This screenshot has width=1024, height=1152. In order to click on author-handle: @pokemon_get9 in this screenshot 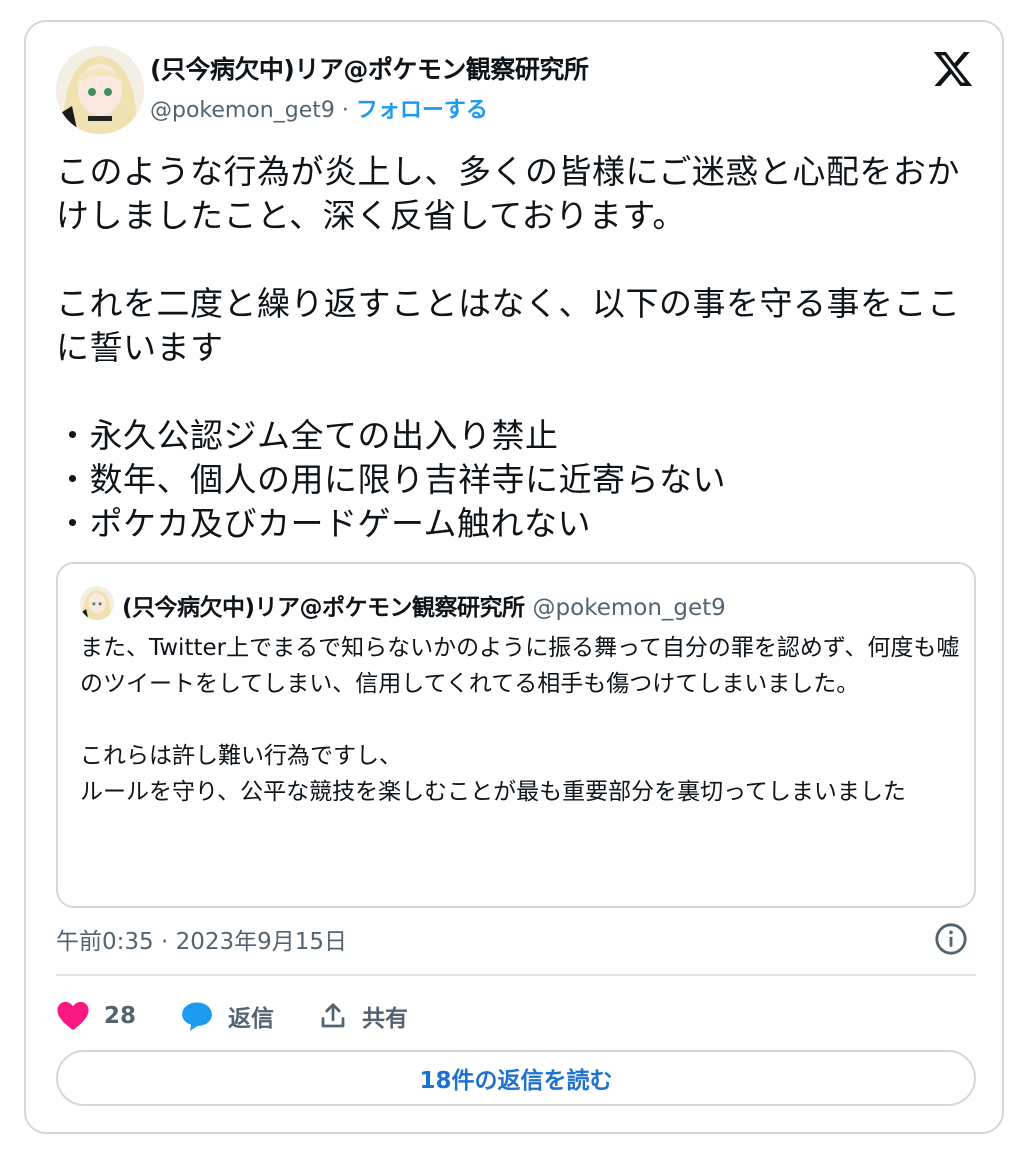, I will do `click(242, 110)`.